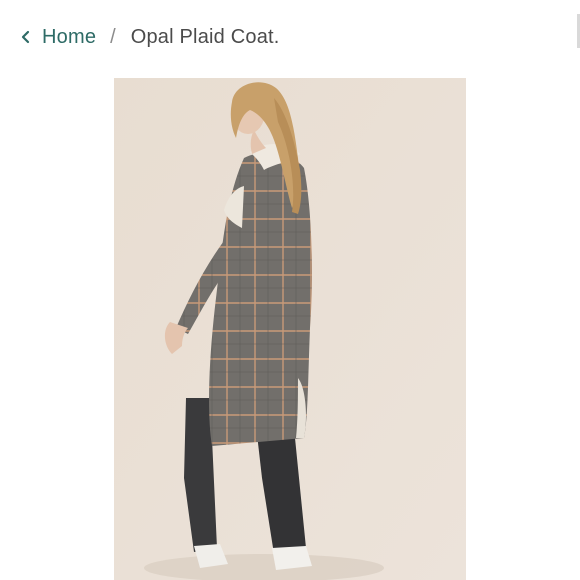  Describe the element at coordinates (205, 36) in the screenshot. I see `breadcrumb-current-page: Opal Plaid Coat.` at that location.